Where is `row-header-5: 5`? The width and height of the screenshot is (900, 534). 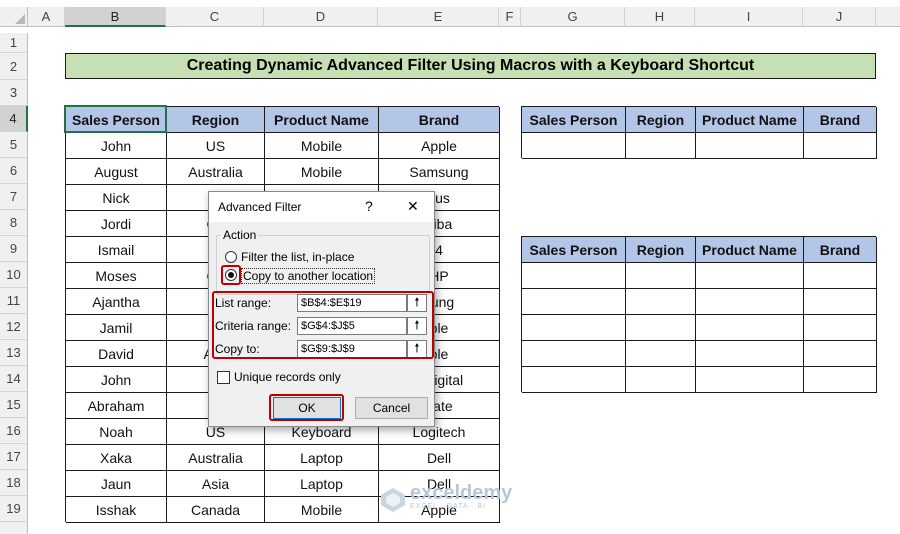
row-header-5: 5 is located at coordinates (14, 145).